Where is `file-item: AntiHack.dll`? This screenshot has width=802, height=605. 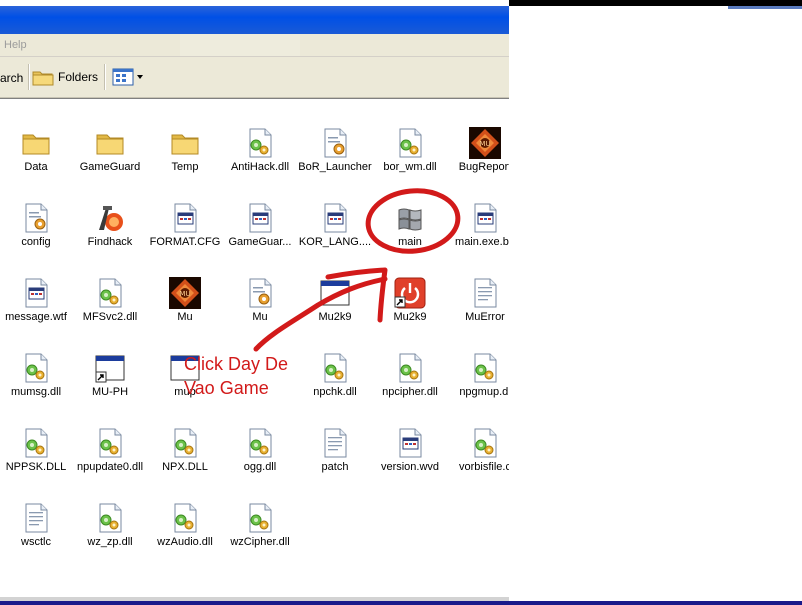
file-item: AntiHack.dll is located at coordinates (260, 162).